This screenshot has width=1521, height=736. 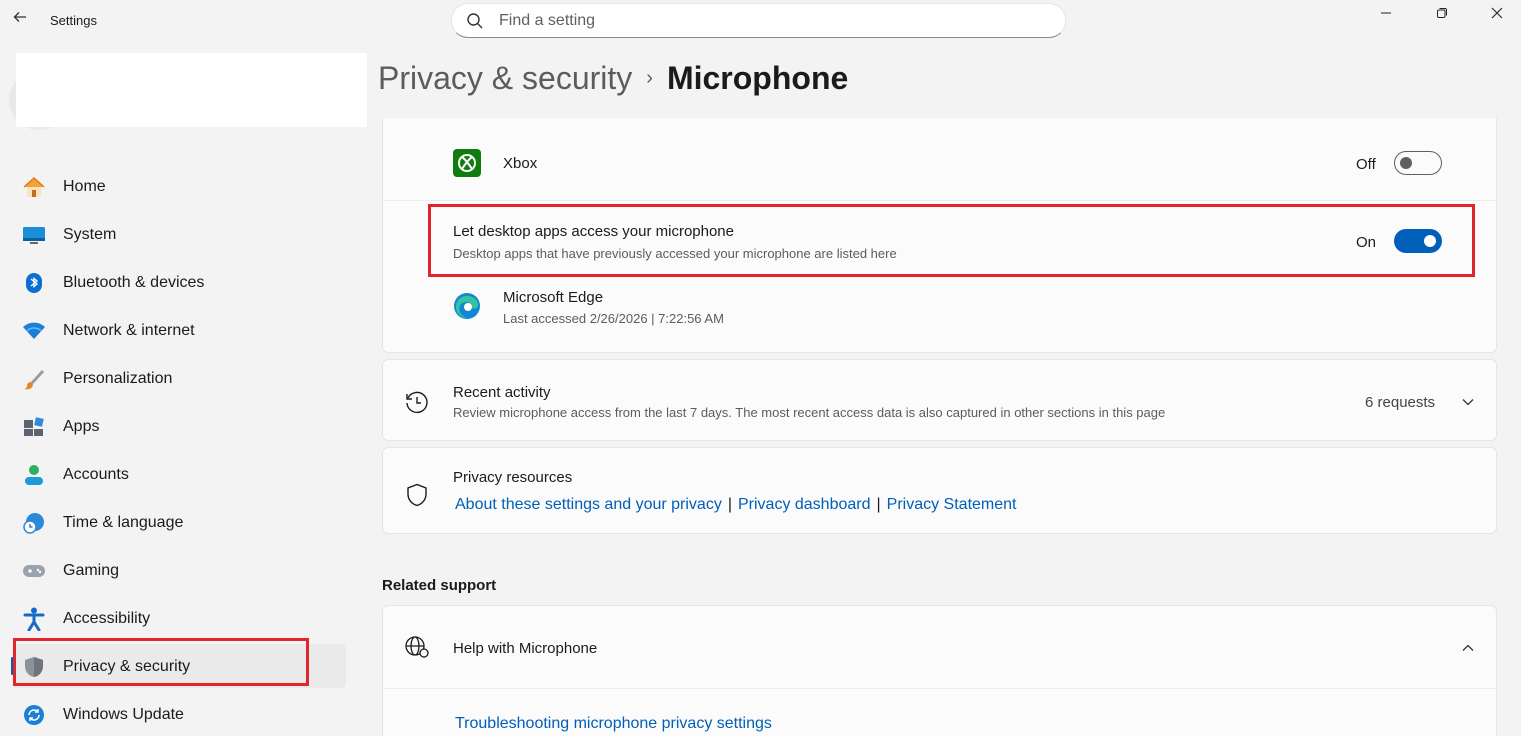 What do you see at coordinates (588, 504) in the screenshot?
I see `link-about-settings: About these settings and your privacy` at bounding box center [588, 504].